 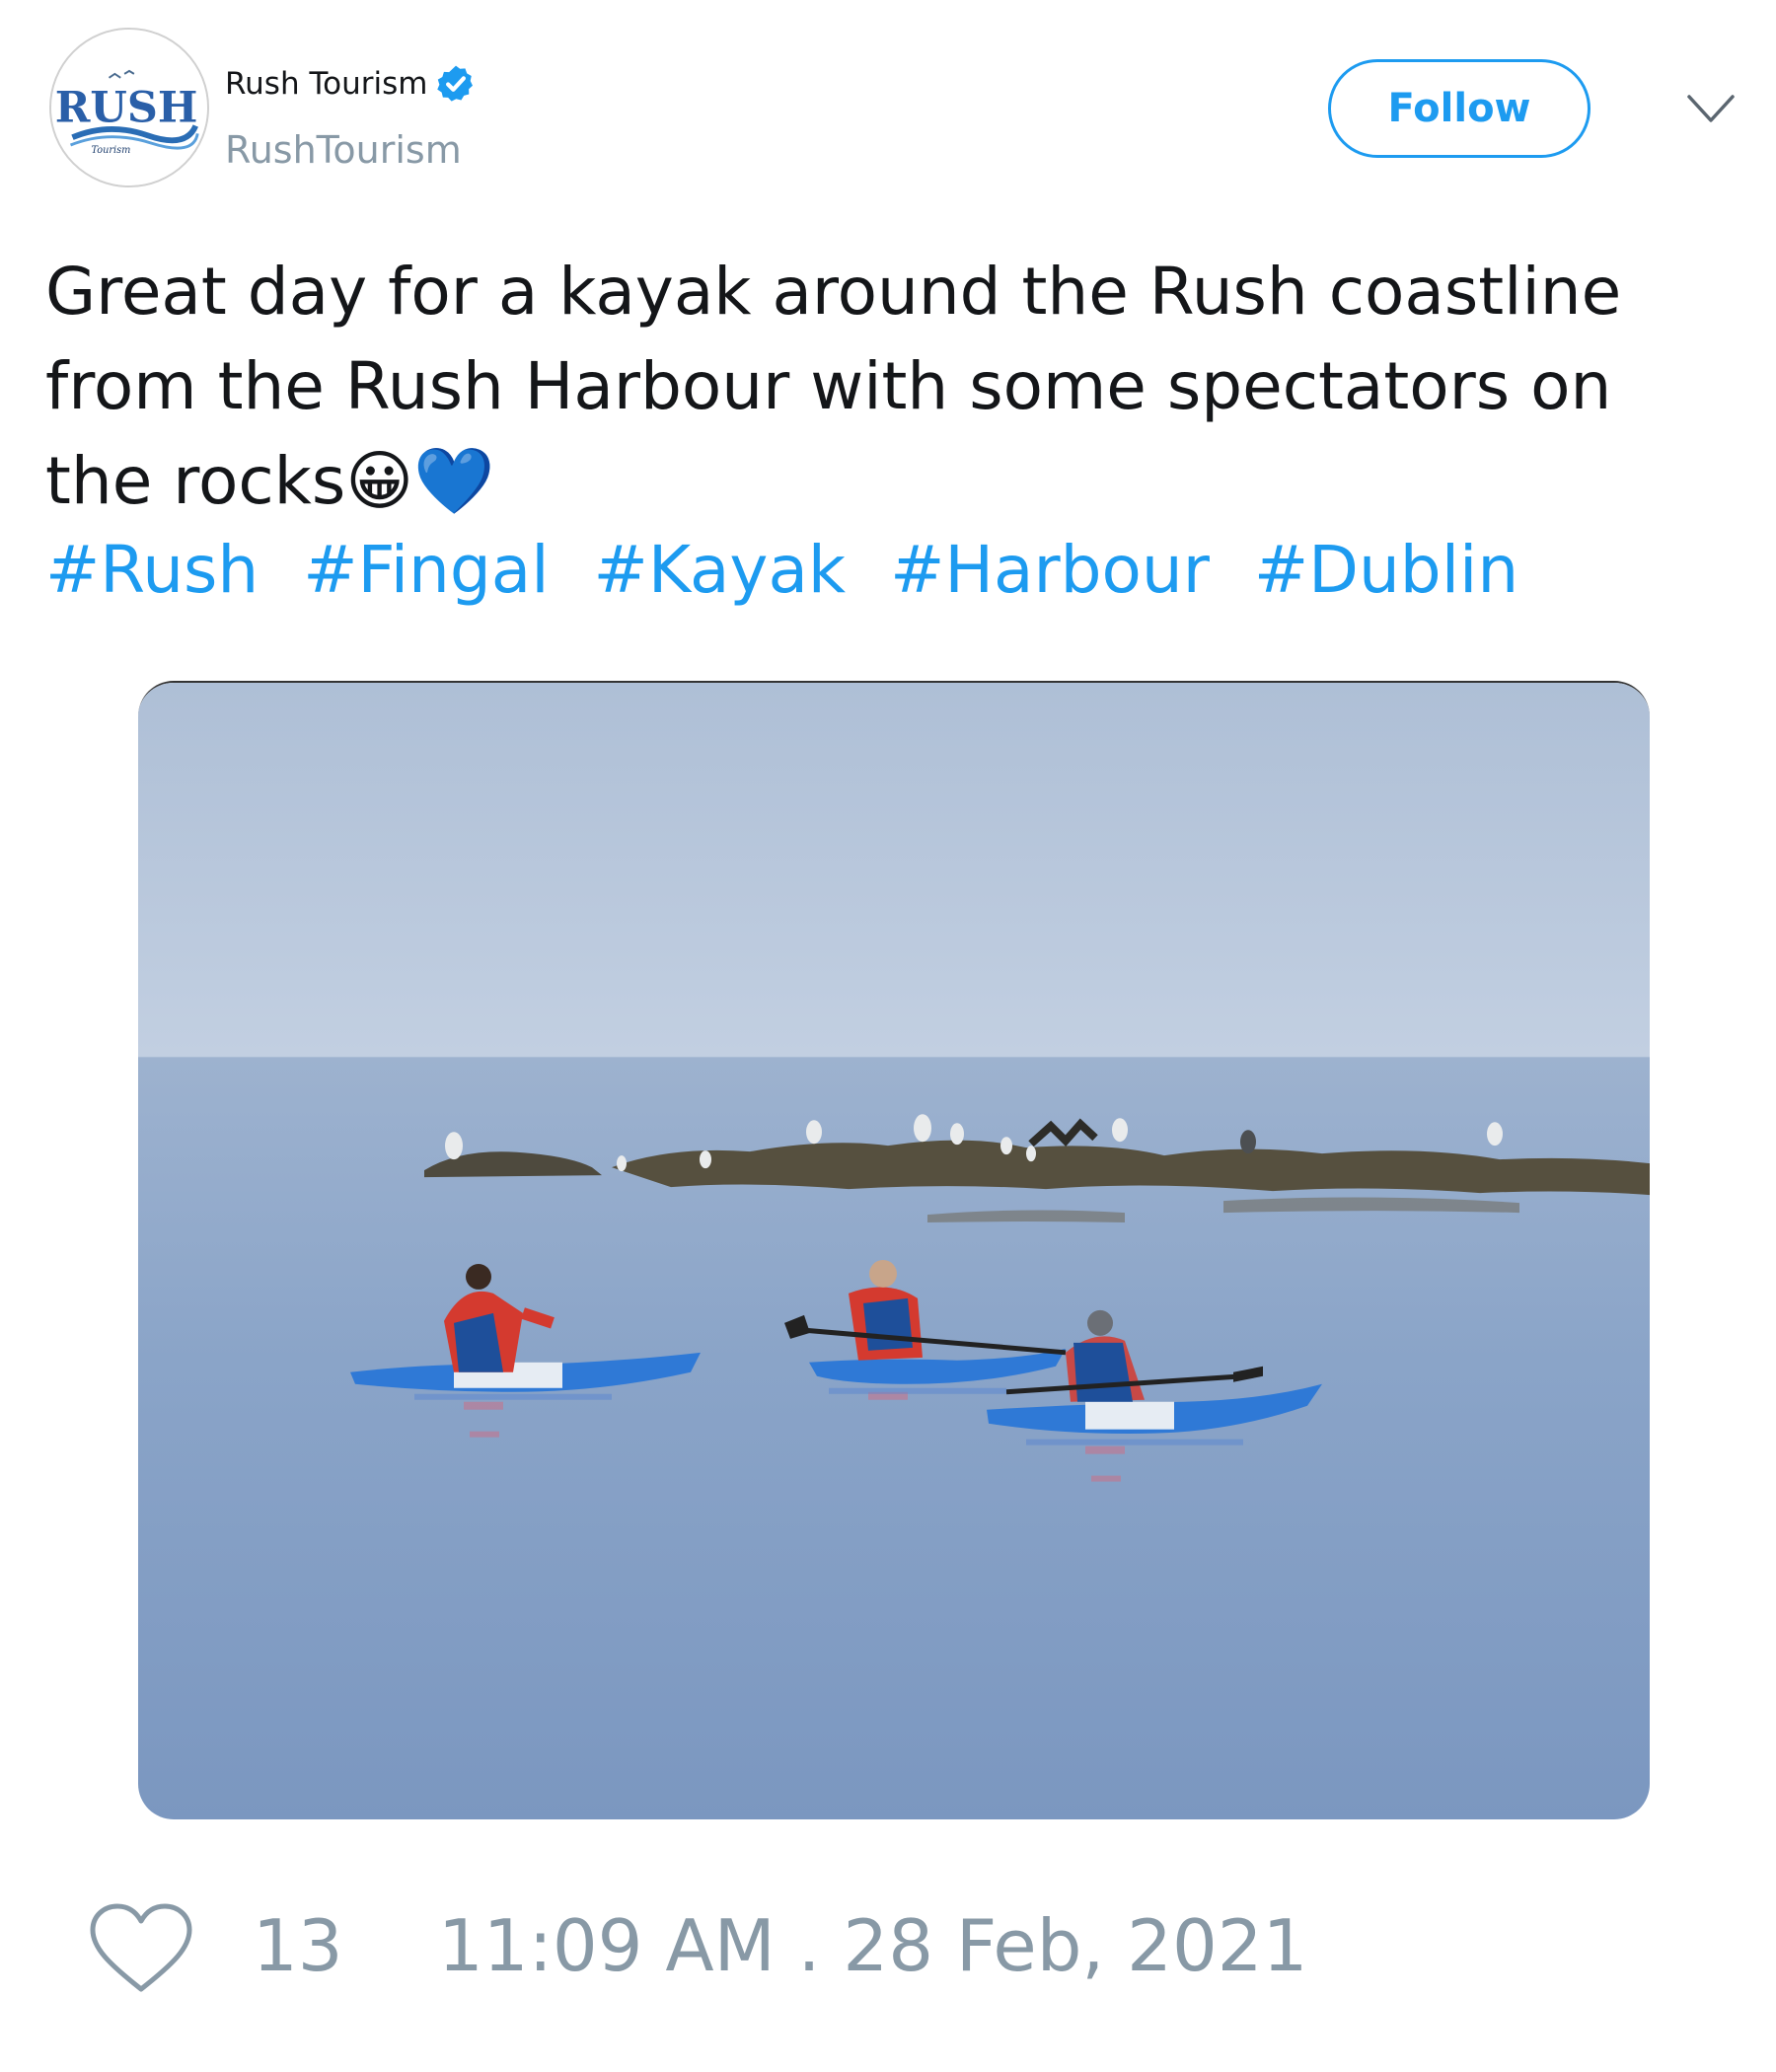 What do you see at coordinates (1050, 570) in the screenshot?
I see `hashtag-harbour: #Harbour` at bounding box center [1050, 570].